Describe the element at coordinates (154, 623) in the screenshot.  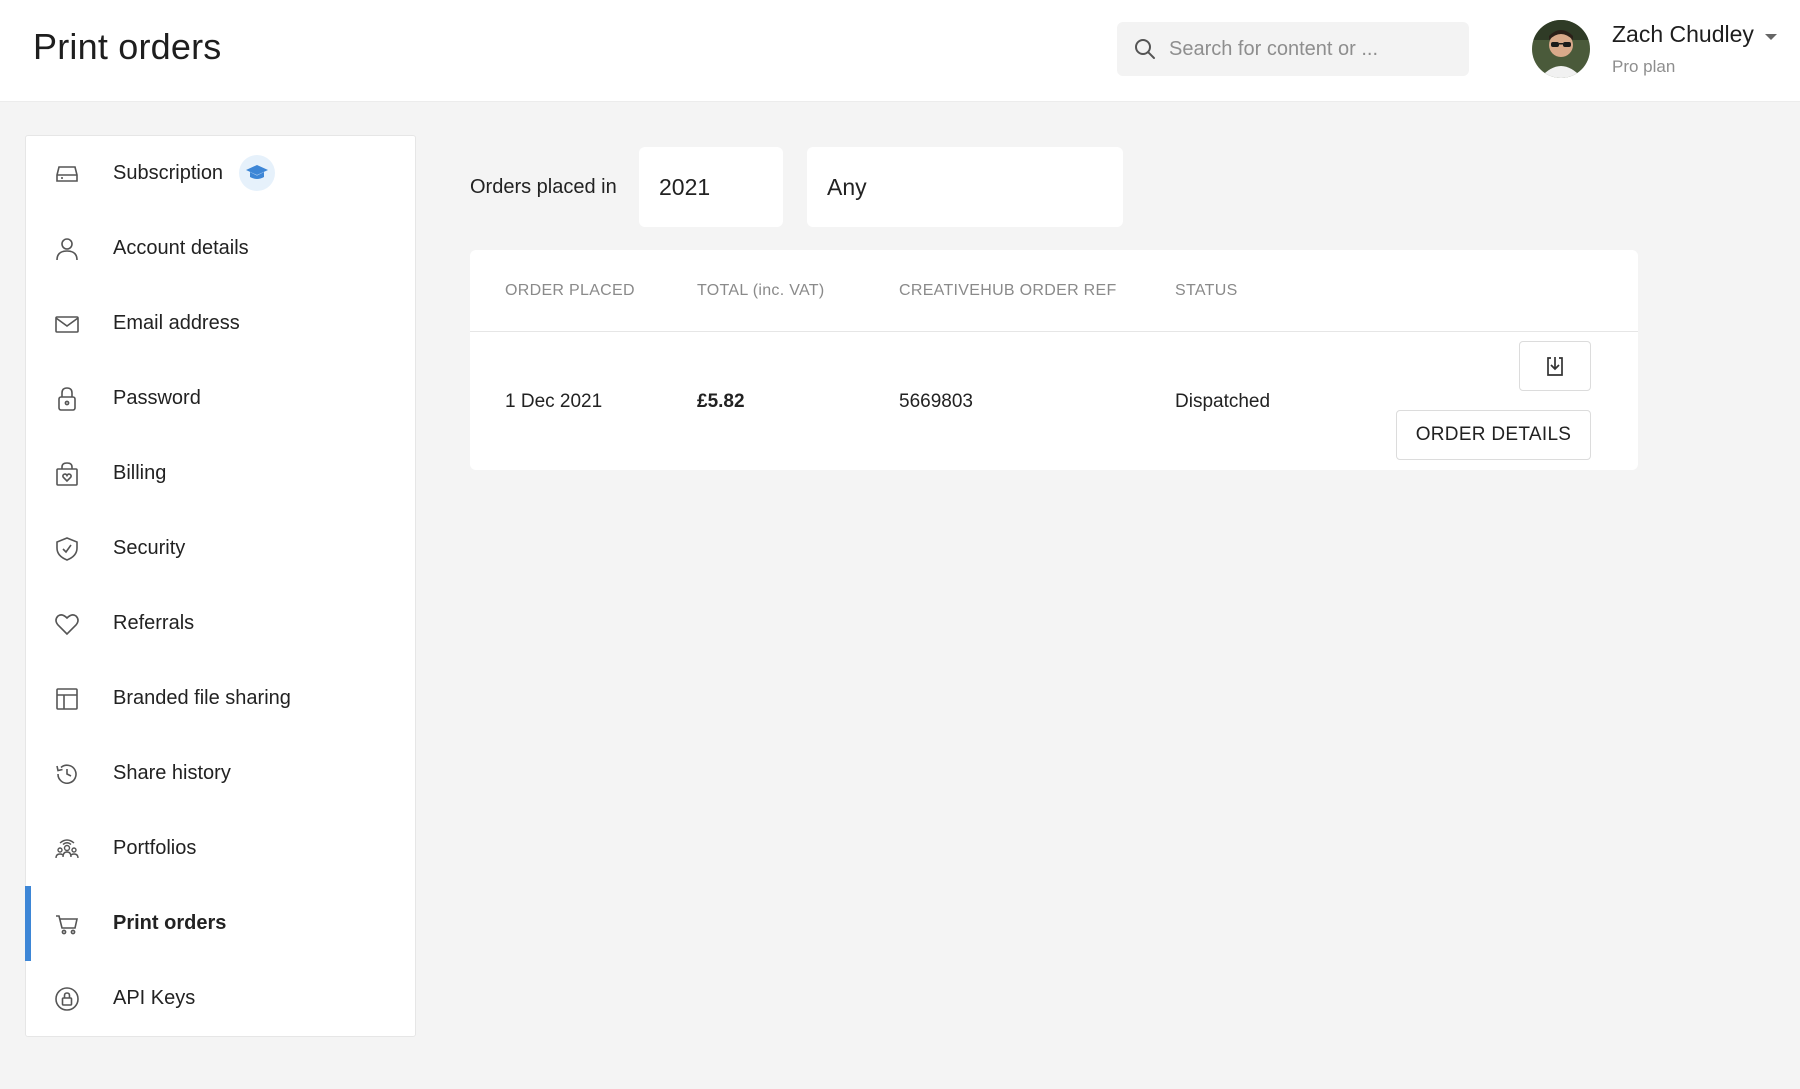
I see `sidebar-item-label: Referrals` at that location.